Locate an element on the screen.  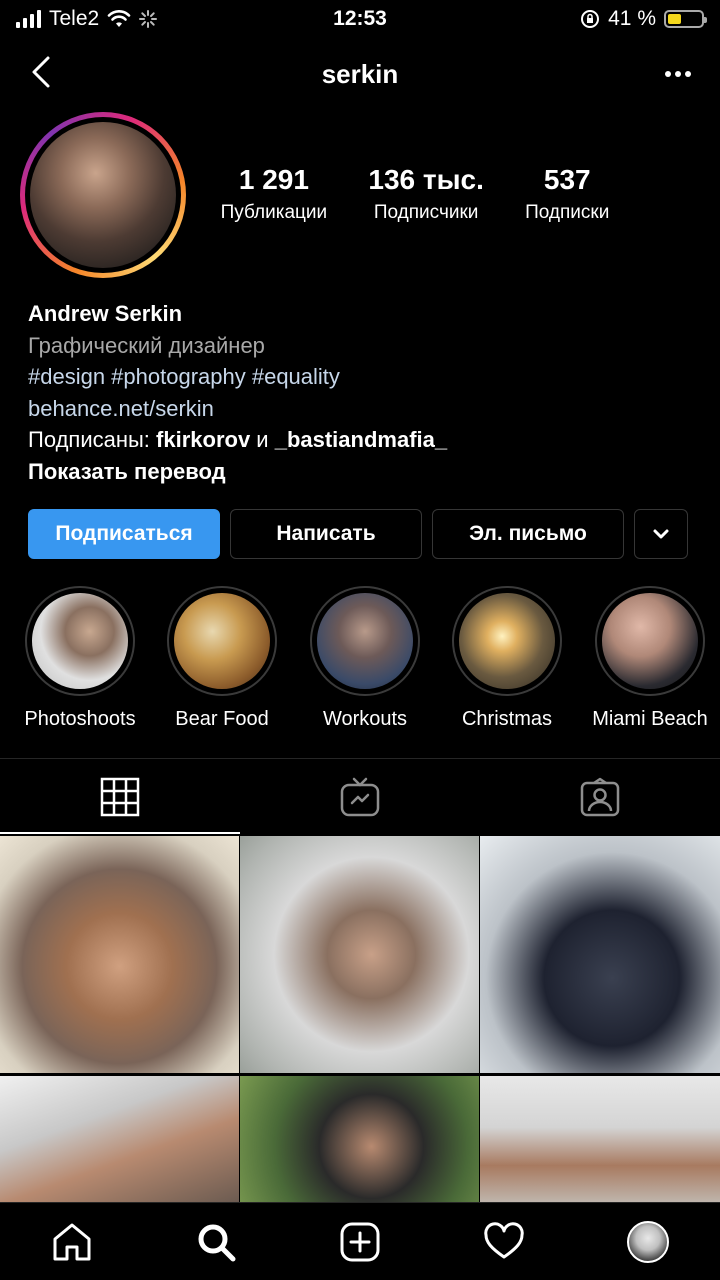
stat-following: 537 Подписки is located at coordinates (567, 194).